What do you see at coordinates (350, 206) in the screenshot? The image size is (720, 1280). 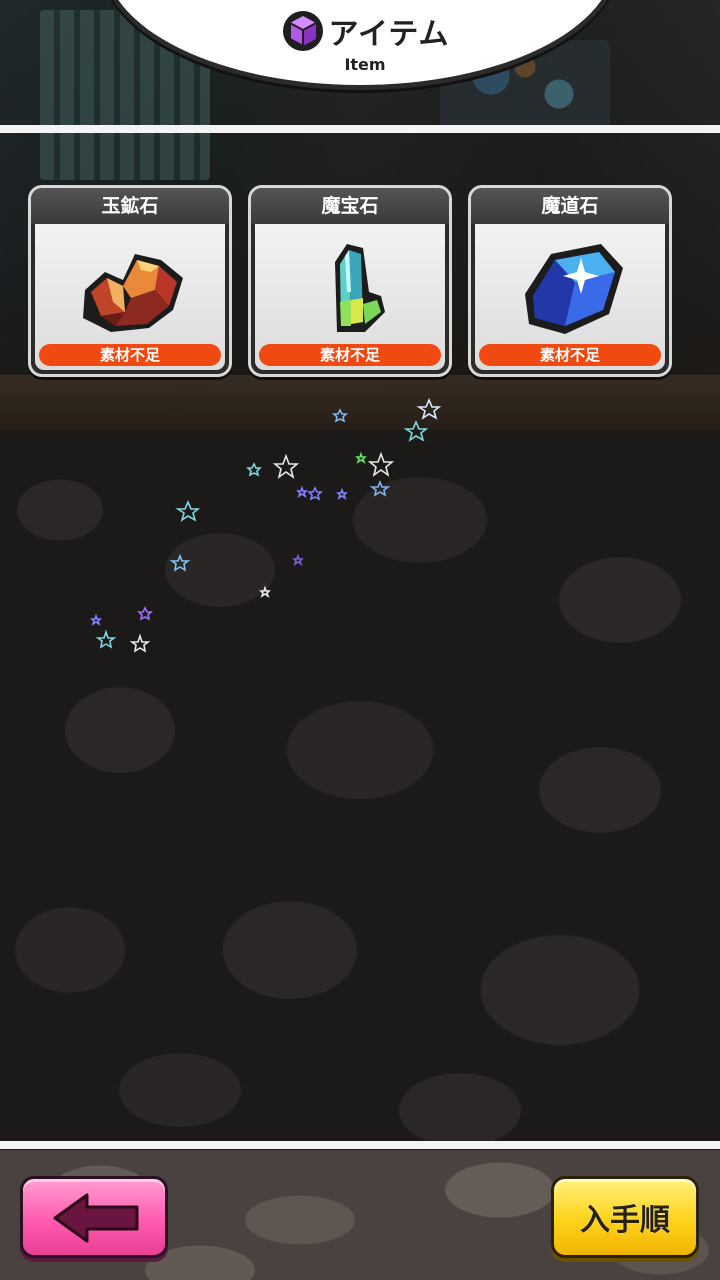 I see `item-name: 魔宝石` at bounding box center [350, 206].